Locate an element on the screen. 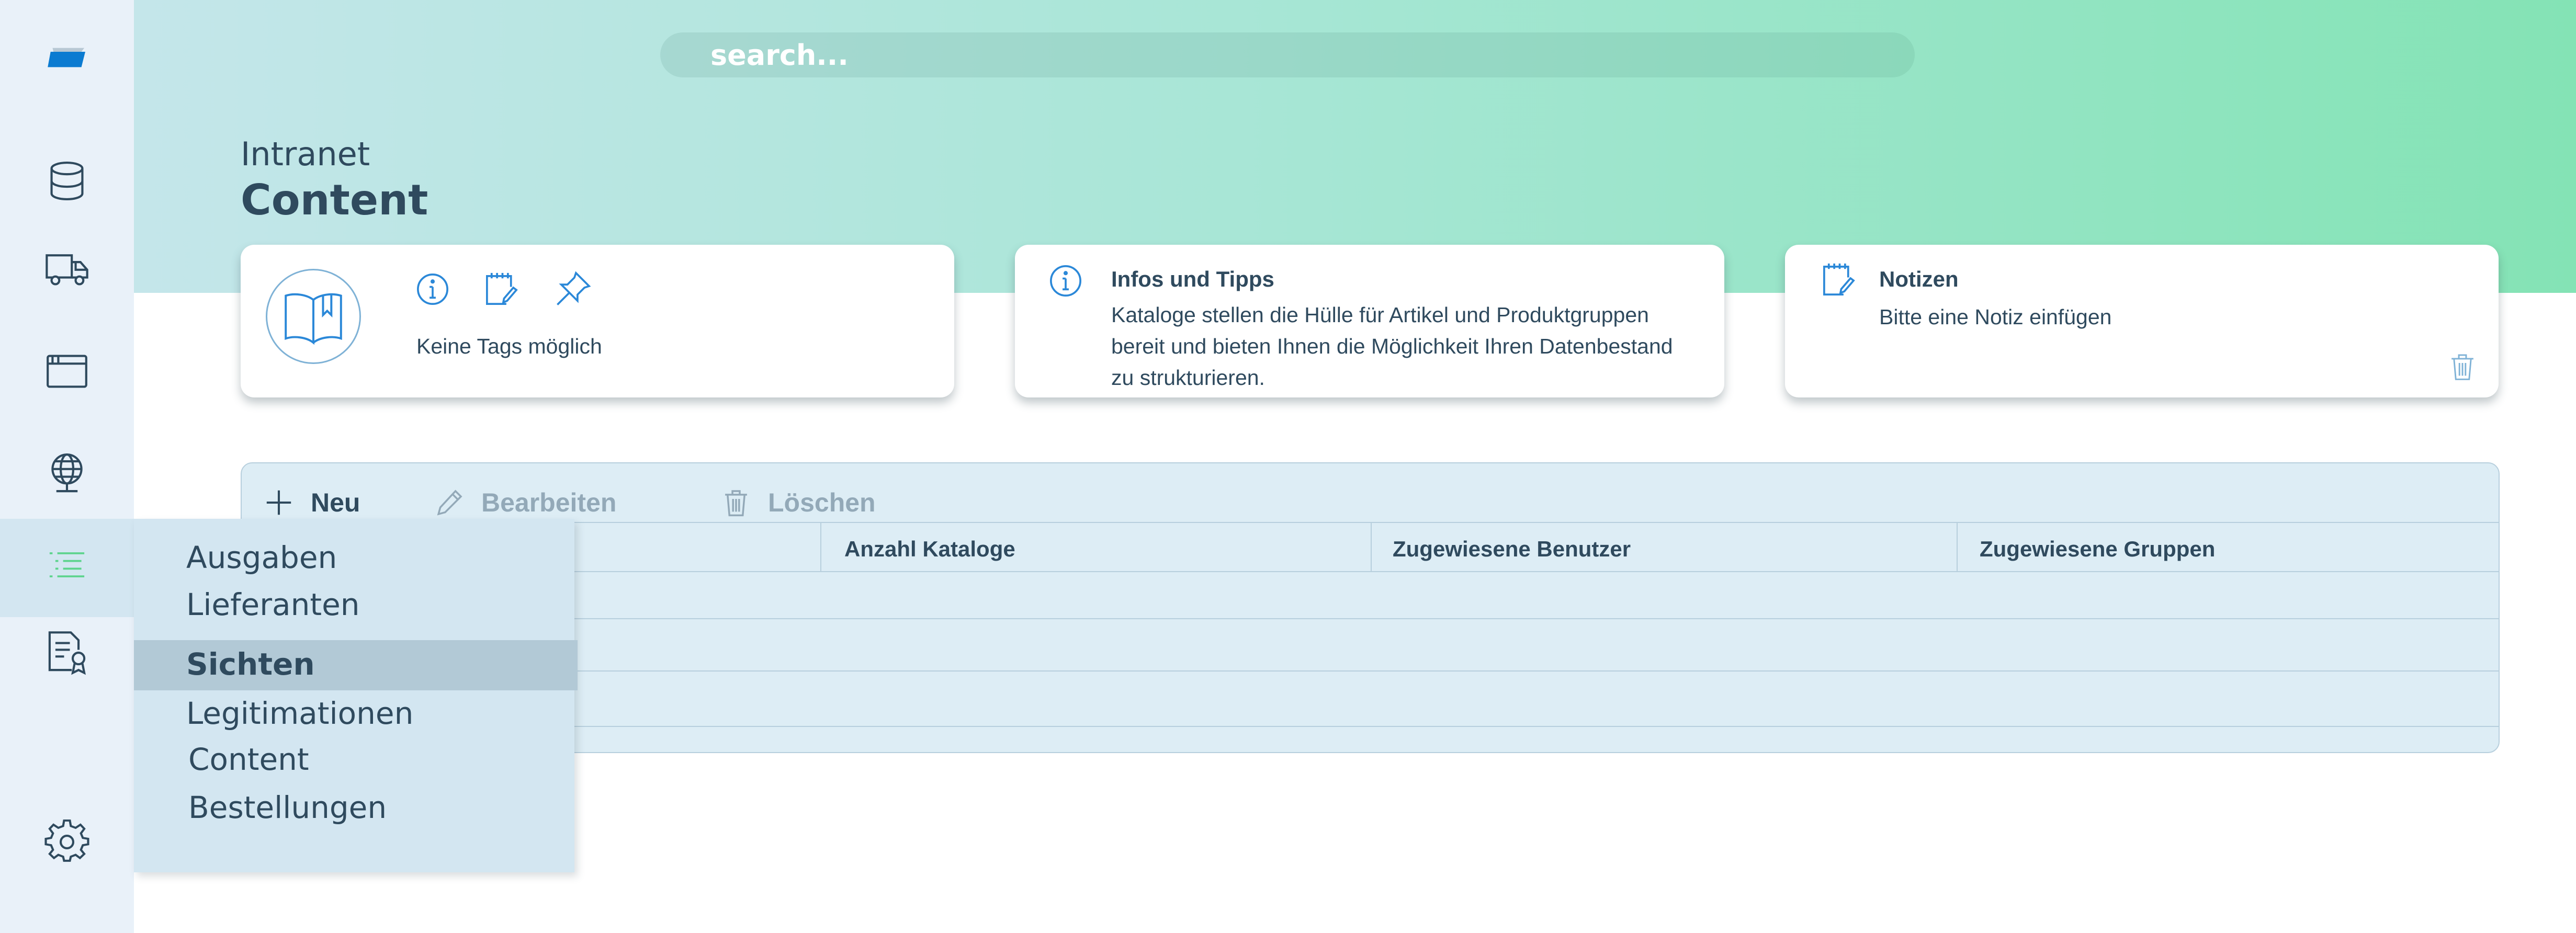 Image resolution: width=2576 pixels, height=933 pixels. menu-item-lieferanten: Lieferanten is located at coordinates (273, 604).